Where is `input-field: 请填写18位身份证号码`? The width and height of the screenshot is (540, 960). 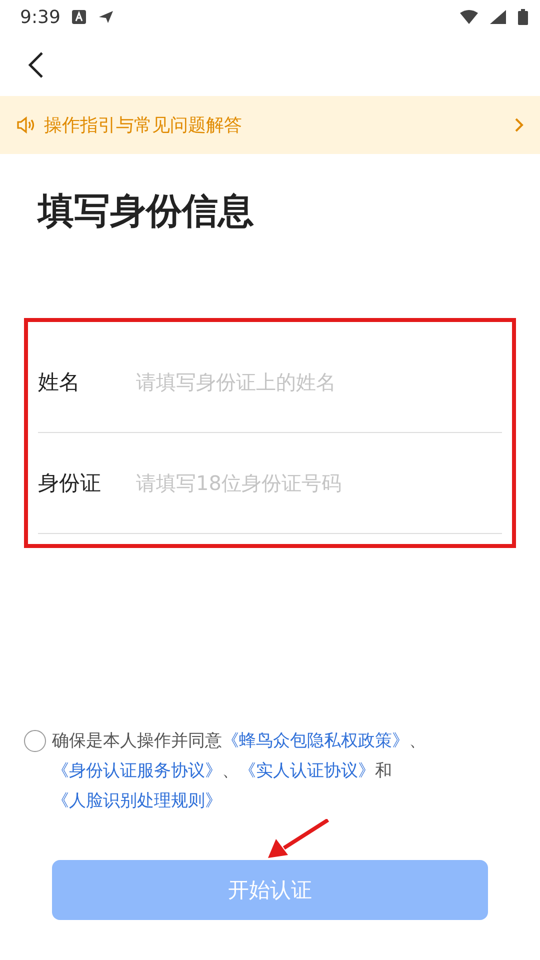
input-field: 请填写18位身份证号码 is located at coordinates (318, 483).